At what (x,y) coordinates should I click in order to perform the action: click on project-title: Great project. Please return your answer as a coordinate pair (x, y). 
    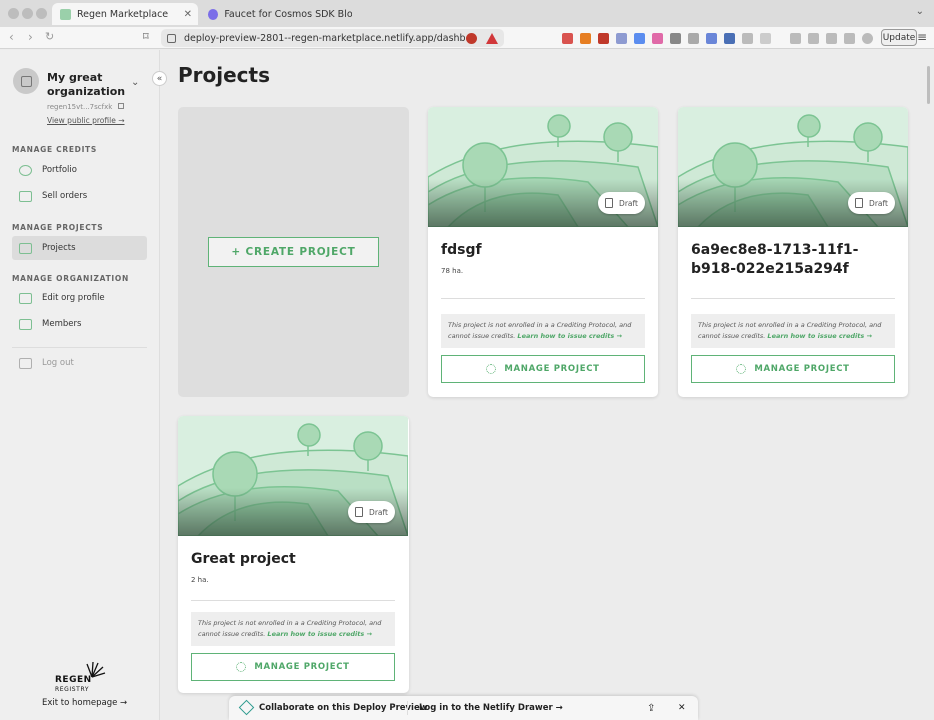
    Looking at the image, I should click on (243, 559).